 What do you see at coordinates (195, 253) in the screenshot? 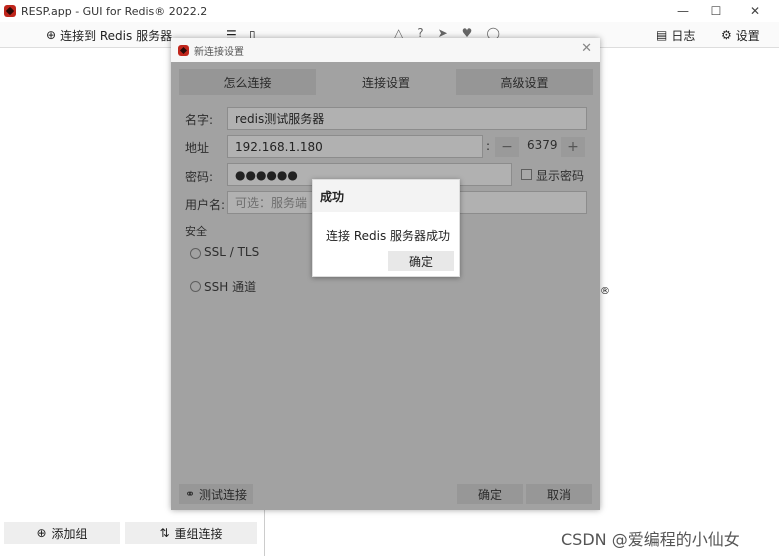
I see `ssl-radio` at bounding box center [195, 253].